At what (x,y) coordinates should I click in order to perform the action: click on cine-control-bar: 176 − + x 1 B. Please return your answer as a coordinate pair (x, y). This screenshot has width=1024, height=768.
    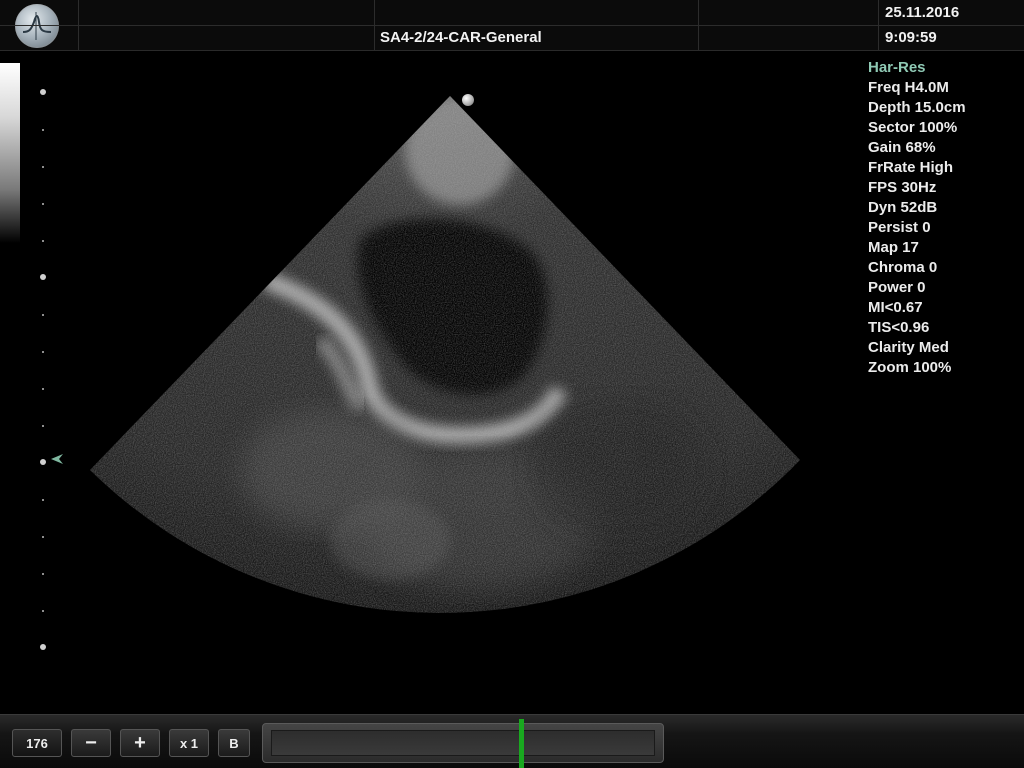
    Looking at the image, I should click on (512, 741).